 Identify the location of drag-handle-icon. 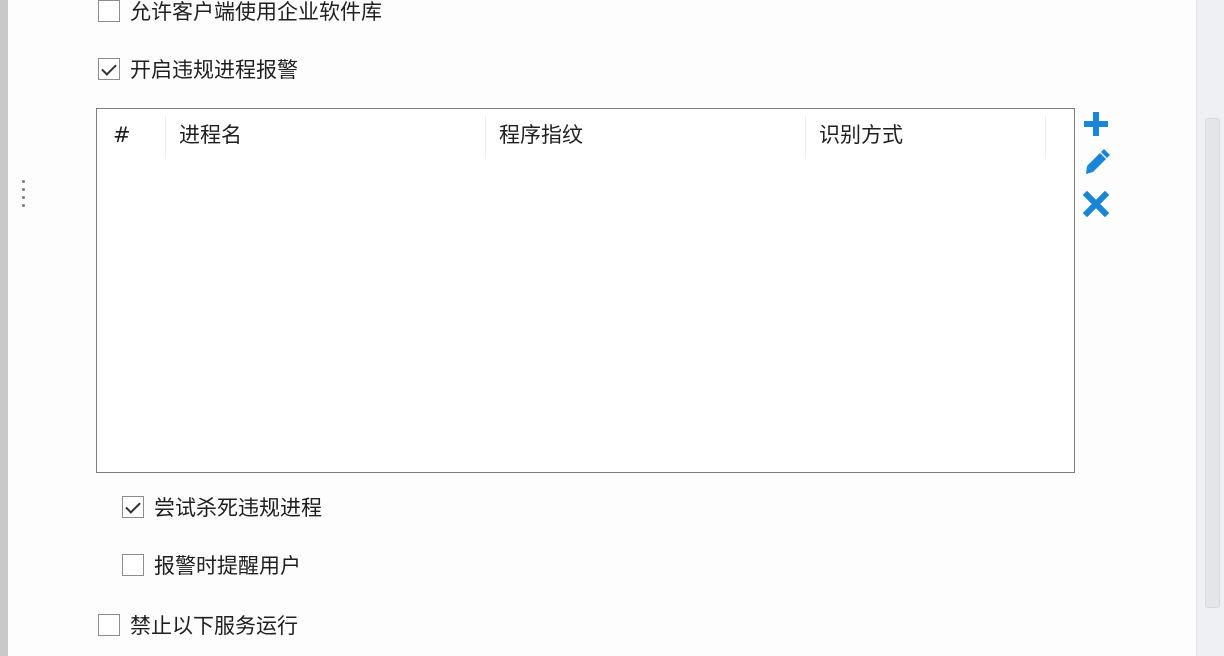
(24, 196).